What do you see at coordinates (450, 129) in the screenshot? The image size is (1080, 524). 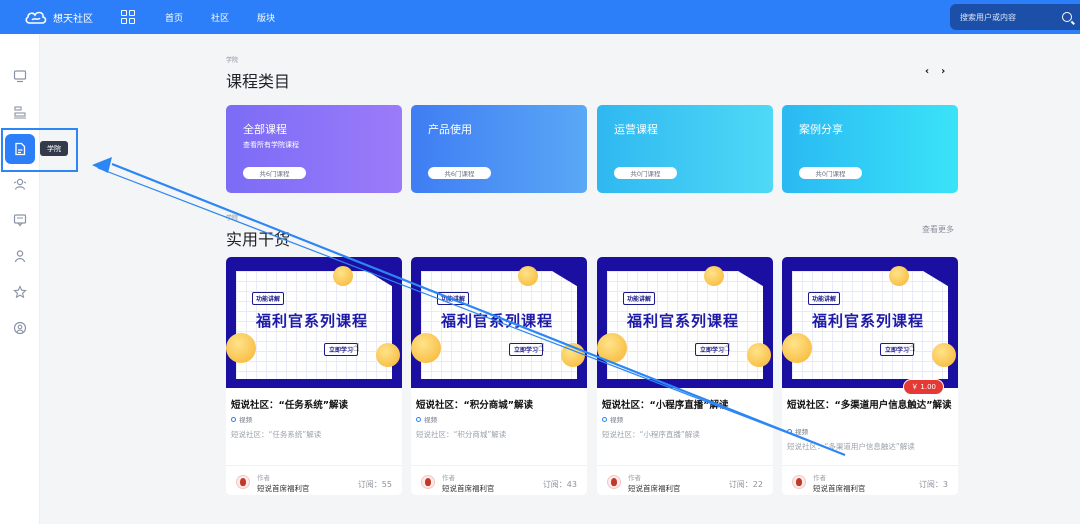 I see `category-name: 产品使用` at bounding box center [450, 129].